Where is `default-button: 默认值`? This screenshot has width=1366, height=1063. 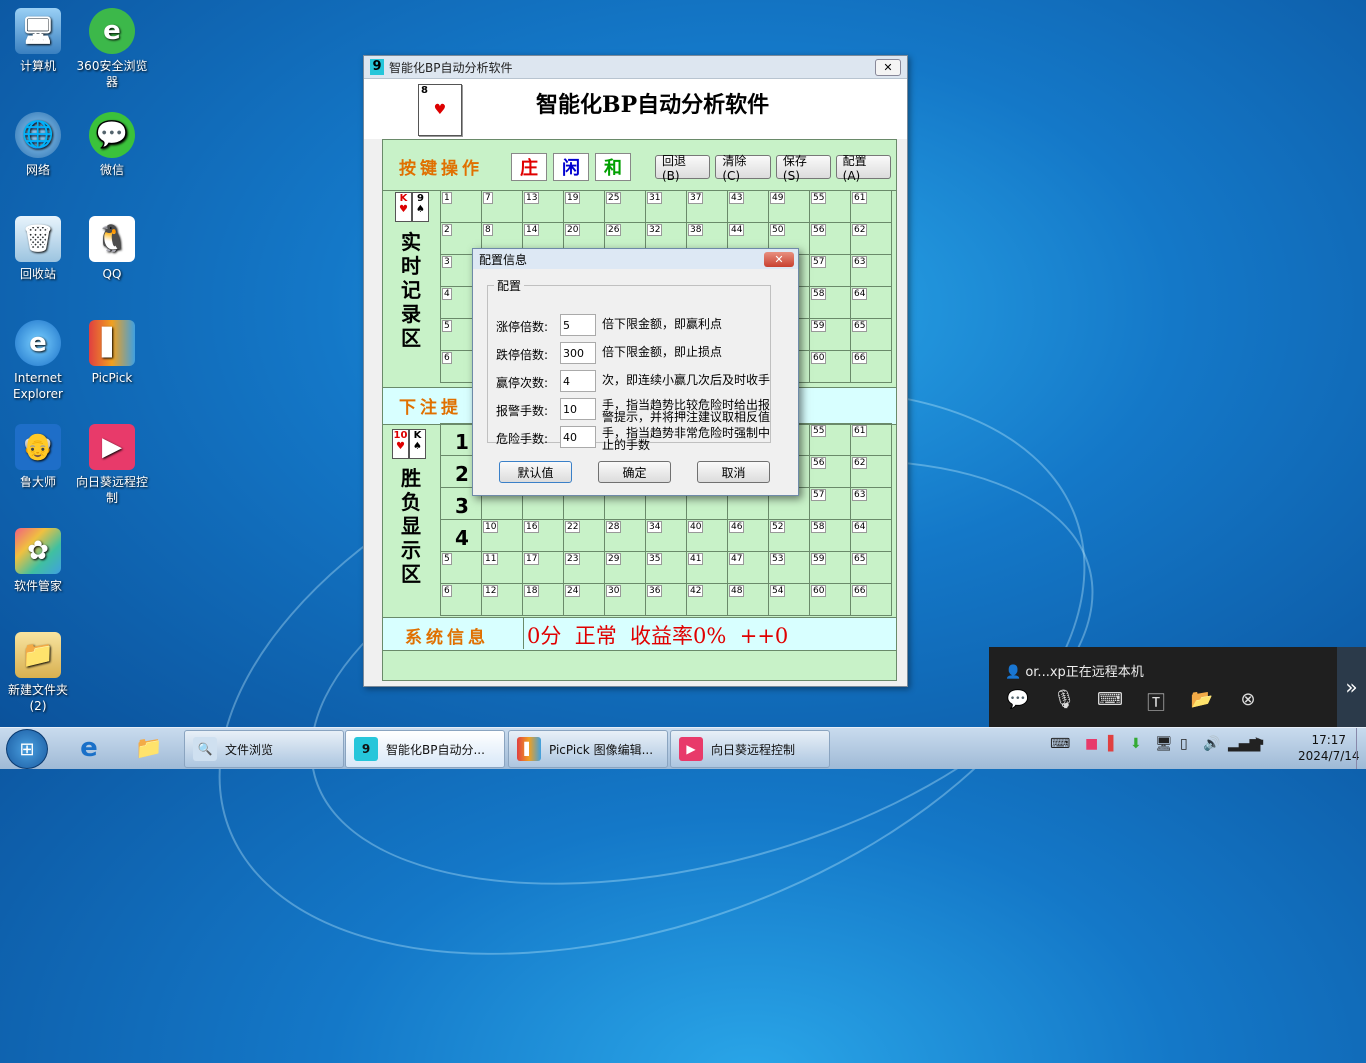 default-button: 默认值 is located at coordinates (535, 472).